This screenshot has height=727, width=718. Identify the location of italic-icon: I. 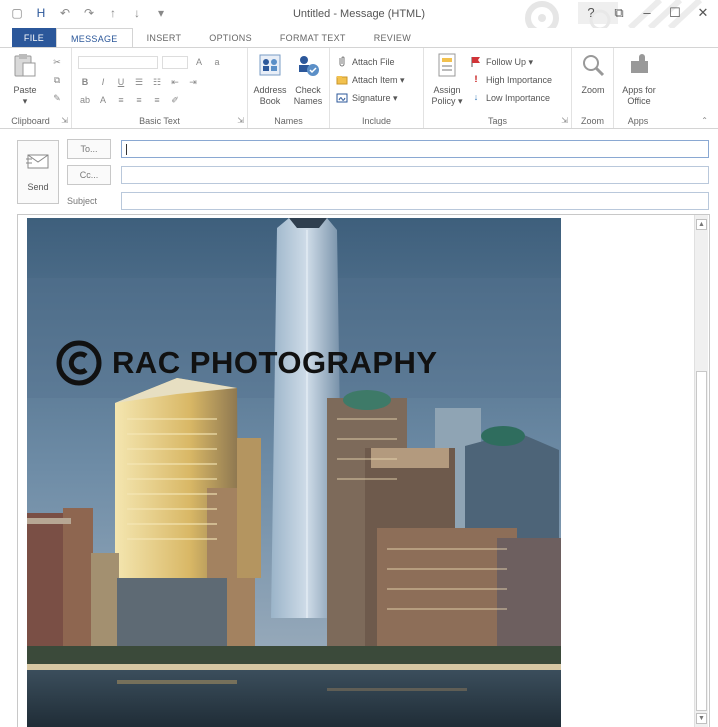
(103, 82).